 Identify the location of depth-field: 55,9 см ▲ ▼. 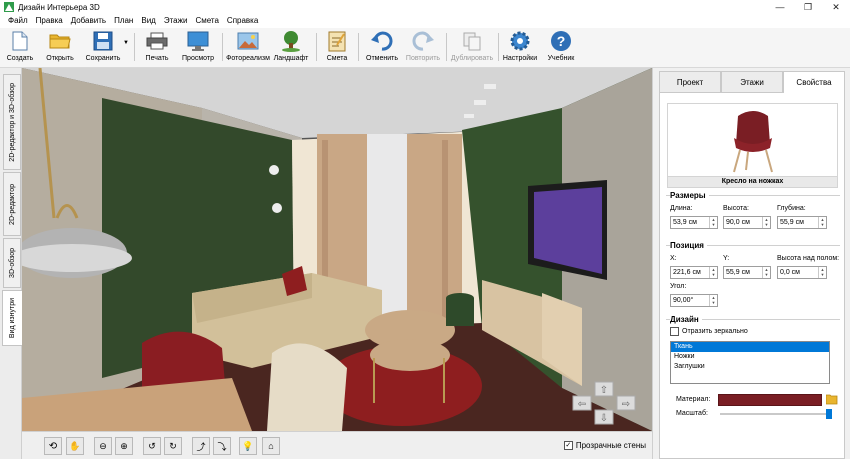
(802, 222).